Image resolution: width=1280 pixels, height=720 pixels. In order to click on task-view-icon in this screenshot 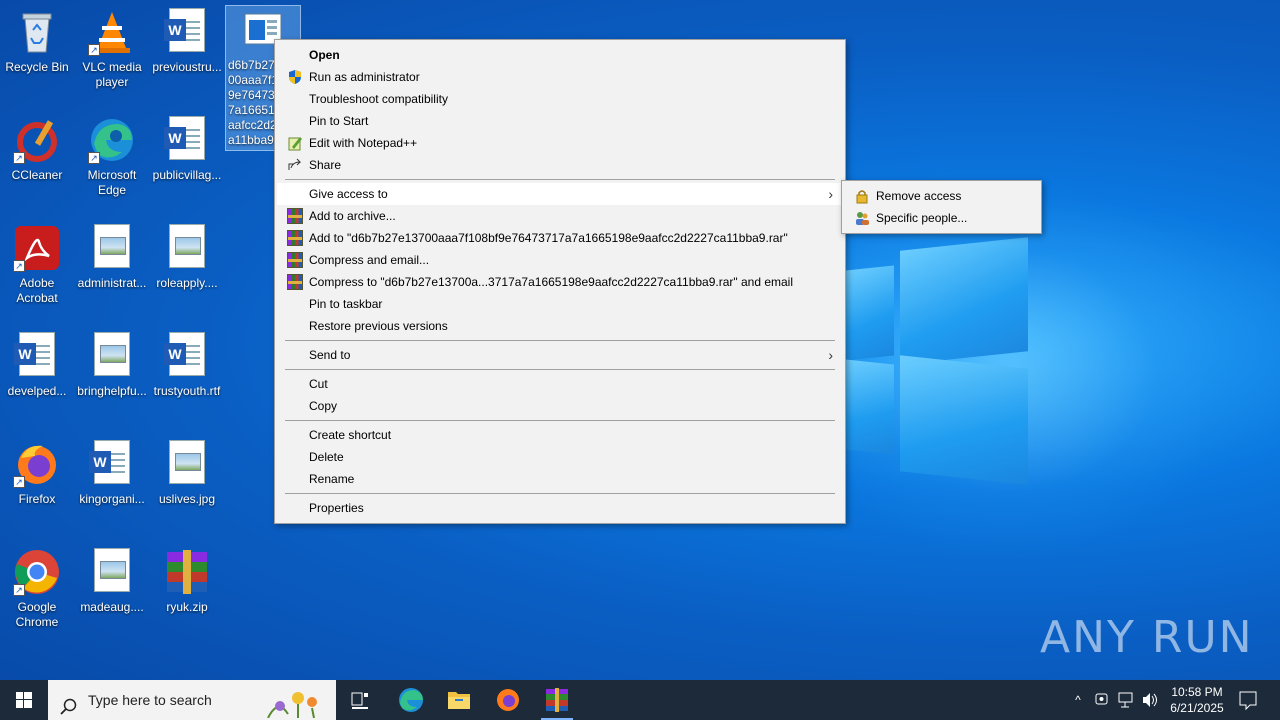, I will do `click(359, 700)`.